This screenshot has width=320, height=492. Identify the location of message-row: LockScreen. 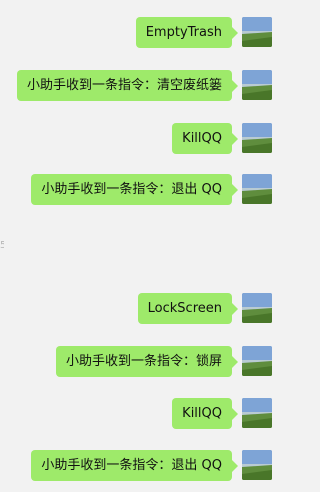
(204, 308).